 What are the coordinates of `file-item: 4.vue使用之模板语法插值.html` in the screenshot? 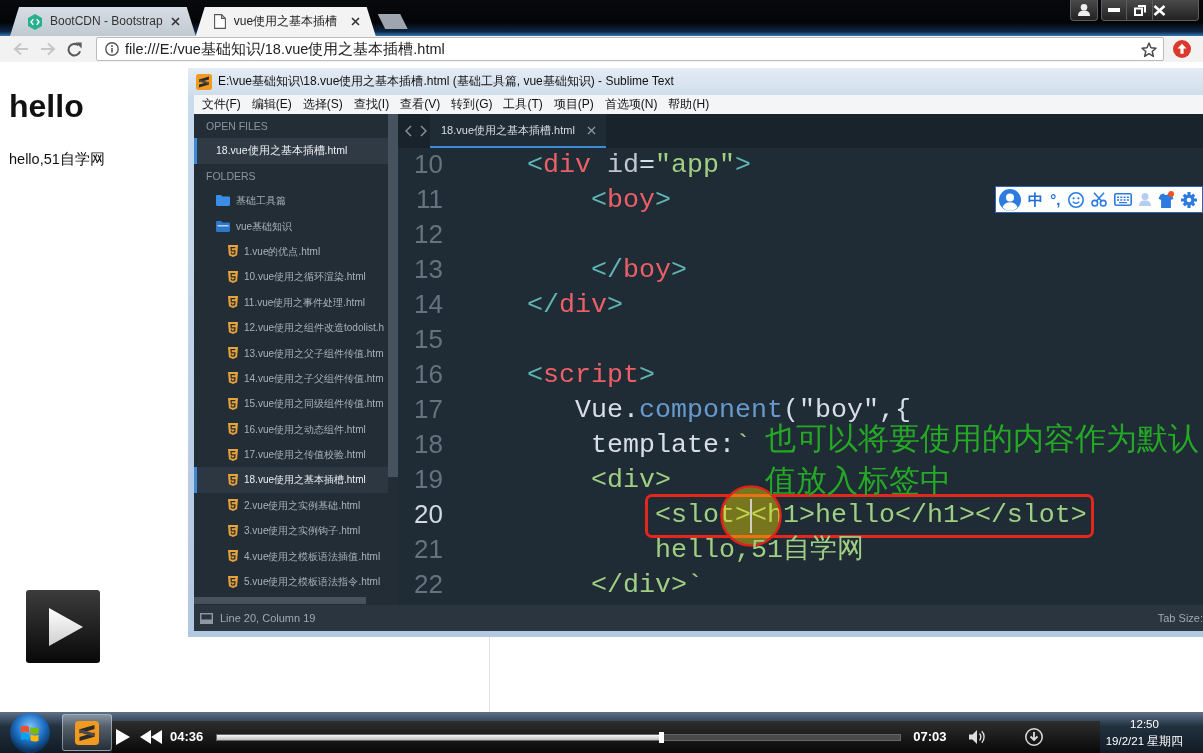 It's located at (291, 556).